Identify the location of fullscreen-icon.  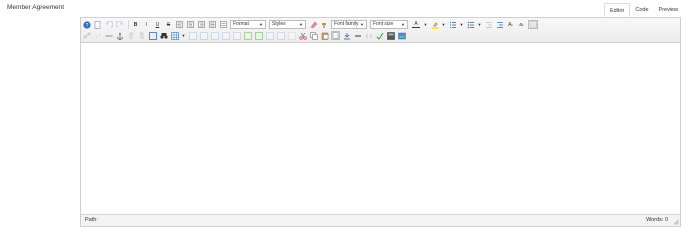
(152, 35).